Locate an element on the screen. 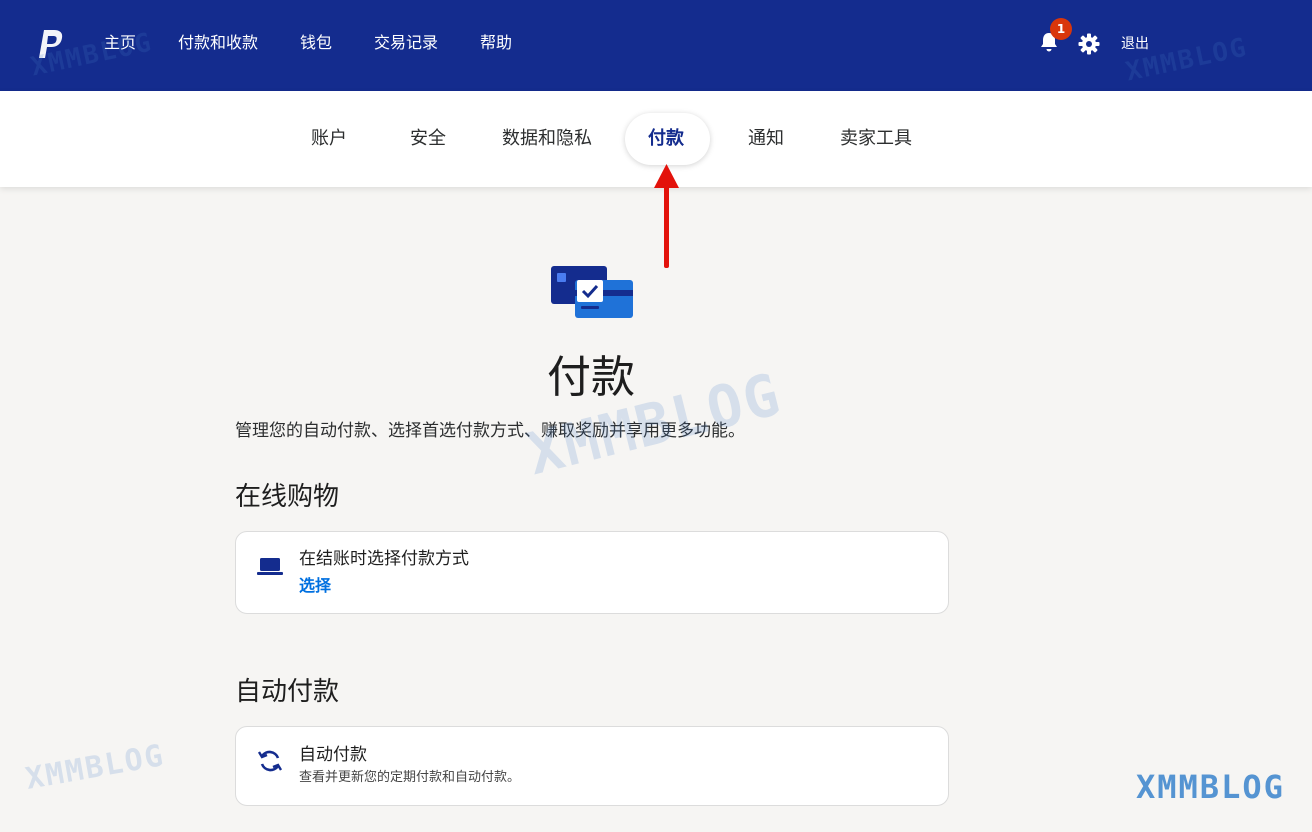 This screenshot has width=1312, height=832. page-title: 付款 is located at coordinates (591, 377).